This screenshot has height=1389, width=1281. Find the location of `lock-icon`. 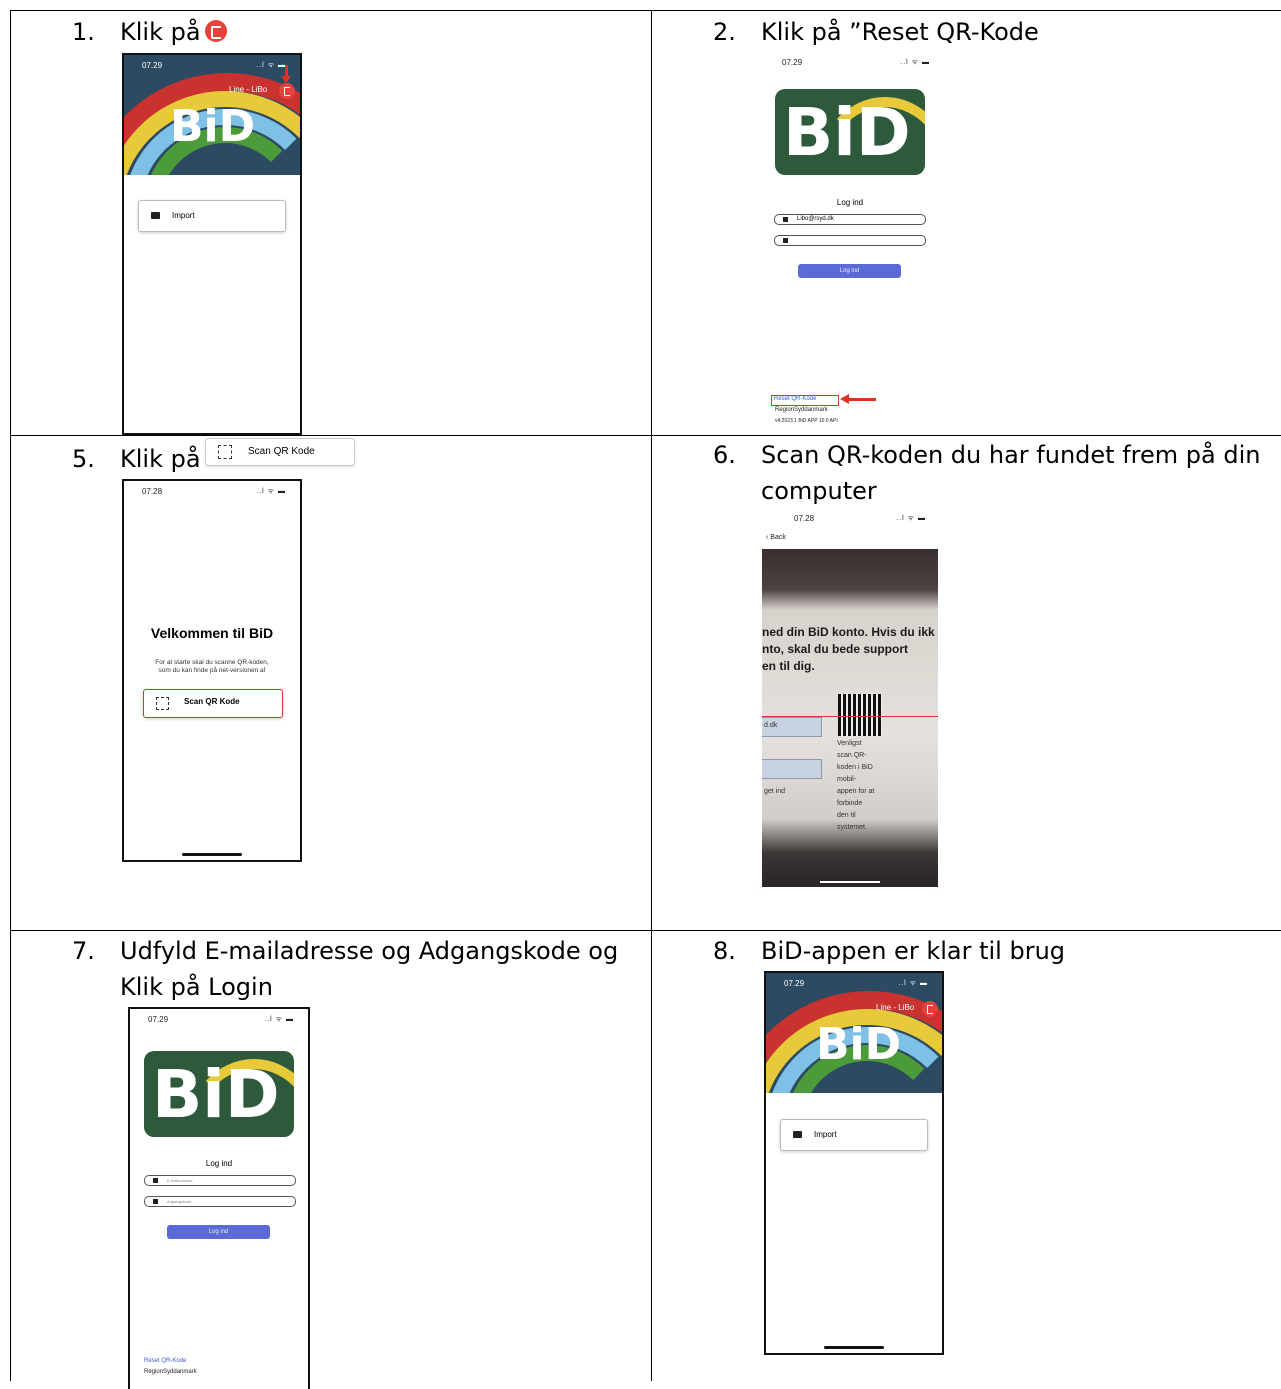

lock-icon is located at coordinates (785, 240).